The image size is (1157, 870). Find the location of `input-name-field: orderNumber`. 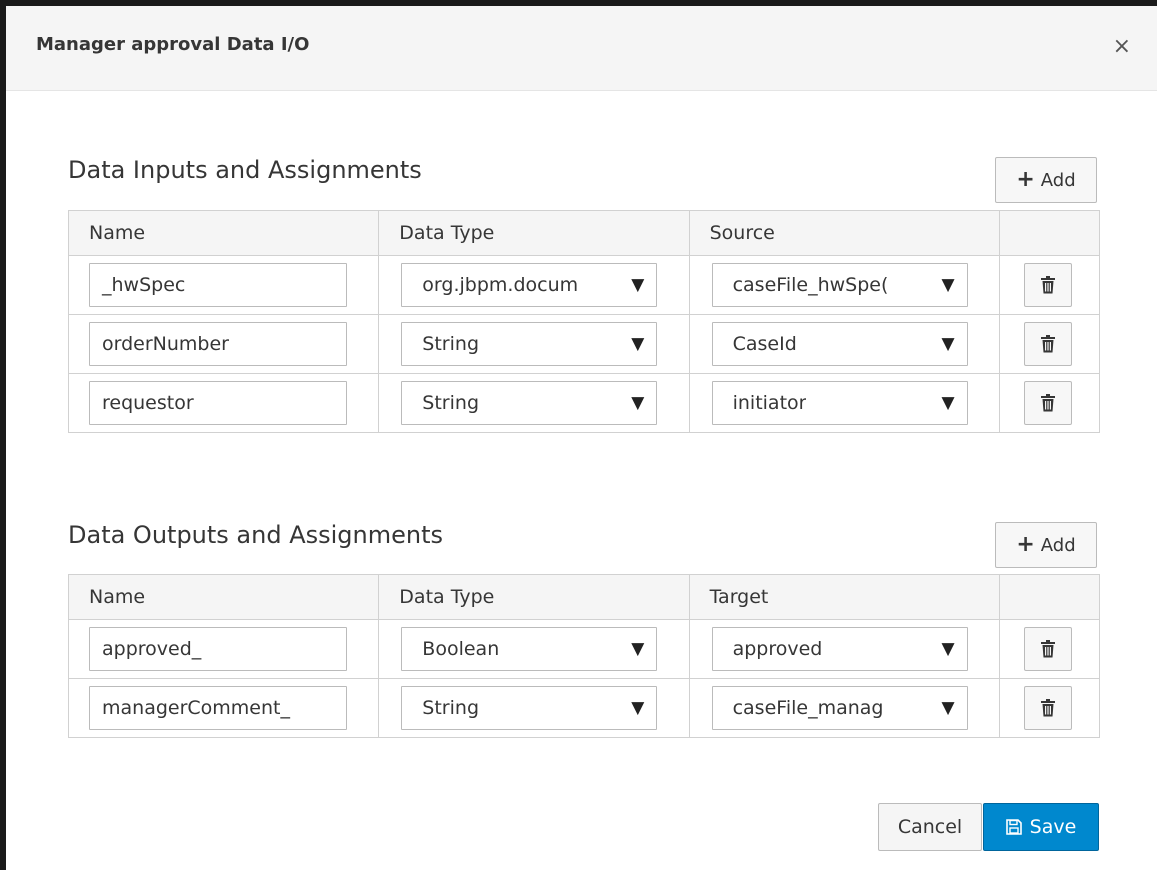

input-name-field: orderNumber is located at coordinates (218, 344).